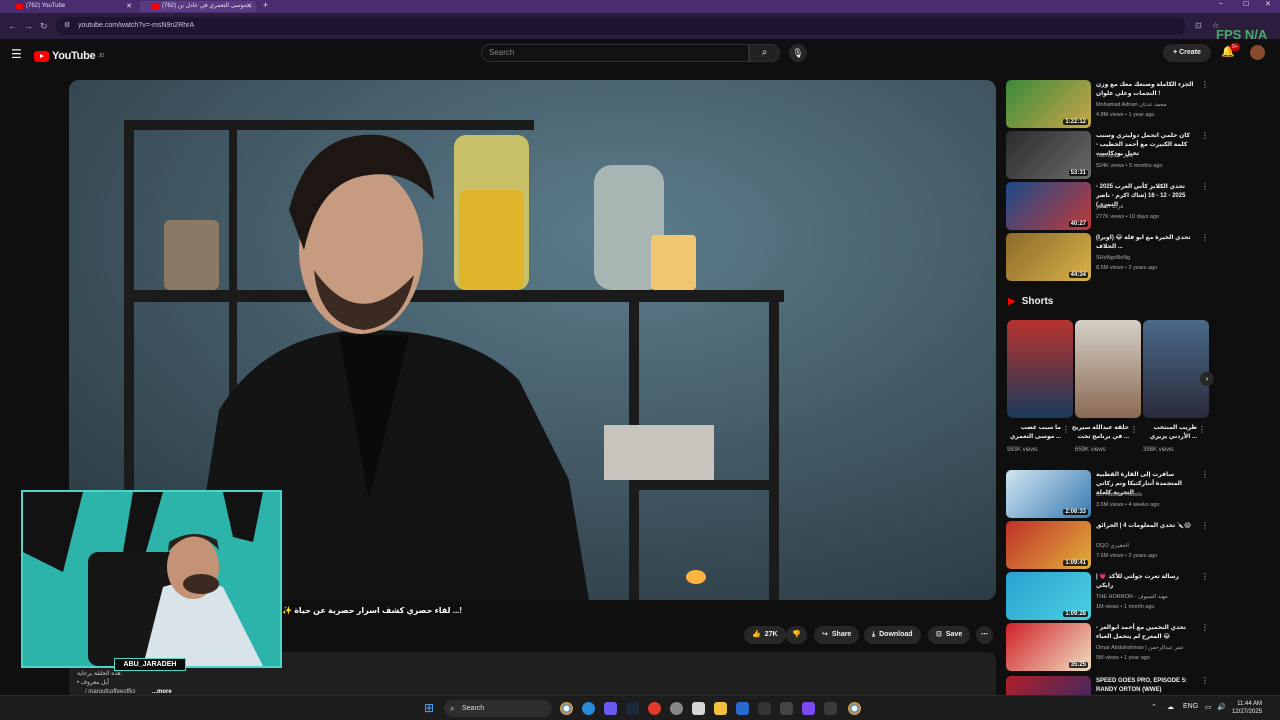  I want to click on reload-icon: ↻, so click(44, 26).